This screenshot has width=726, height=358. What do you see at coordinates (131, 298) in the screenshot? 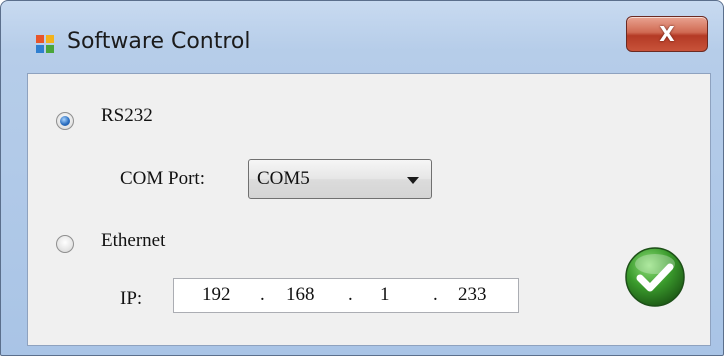
I see `ip-label: IP:` at bounding box center [131, 298].